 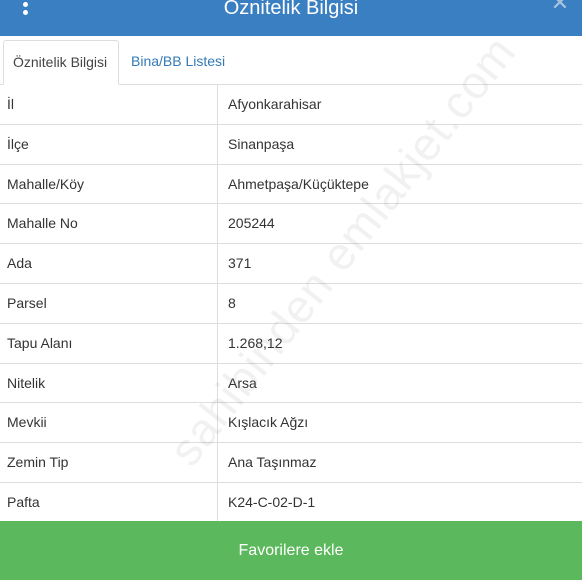 What do you see at coordinates (240, 263) in the screenshot?
I see `row-value: 371` at bounding box center [240, 263].